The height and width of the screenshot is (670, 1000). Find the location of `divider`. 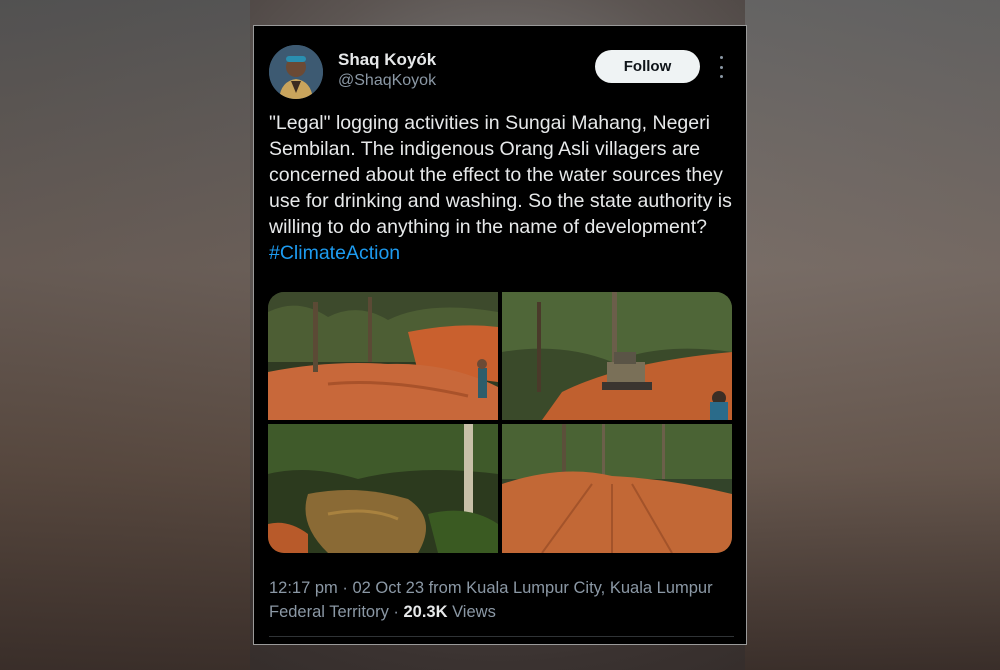

divider is located at coordinates (501, 636).